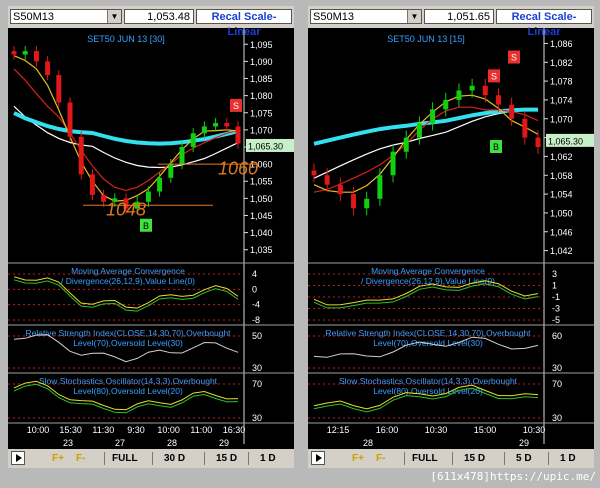 This screenshot has width=600, height=488. Describe the element at coordinates (554, 286) in the screenshot. I see `macd-tick-label: 1` at that location.